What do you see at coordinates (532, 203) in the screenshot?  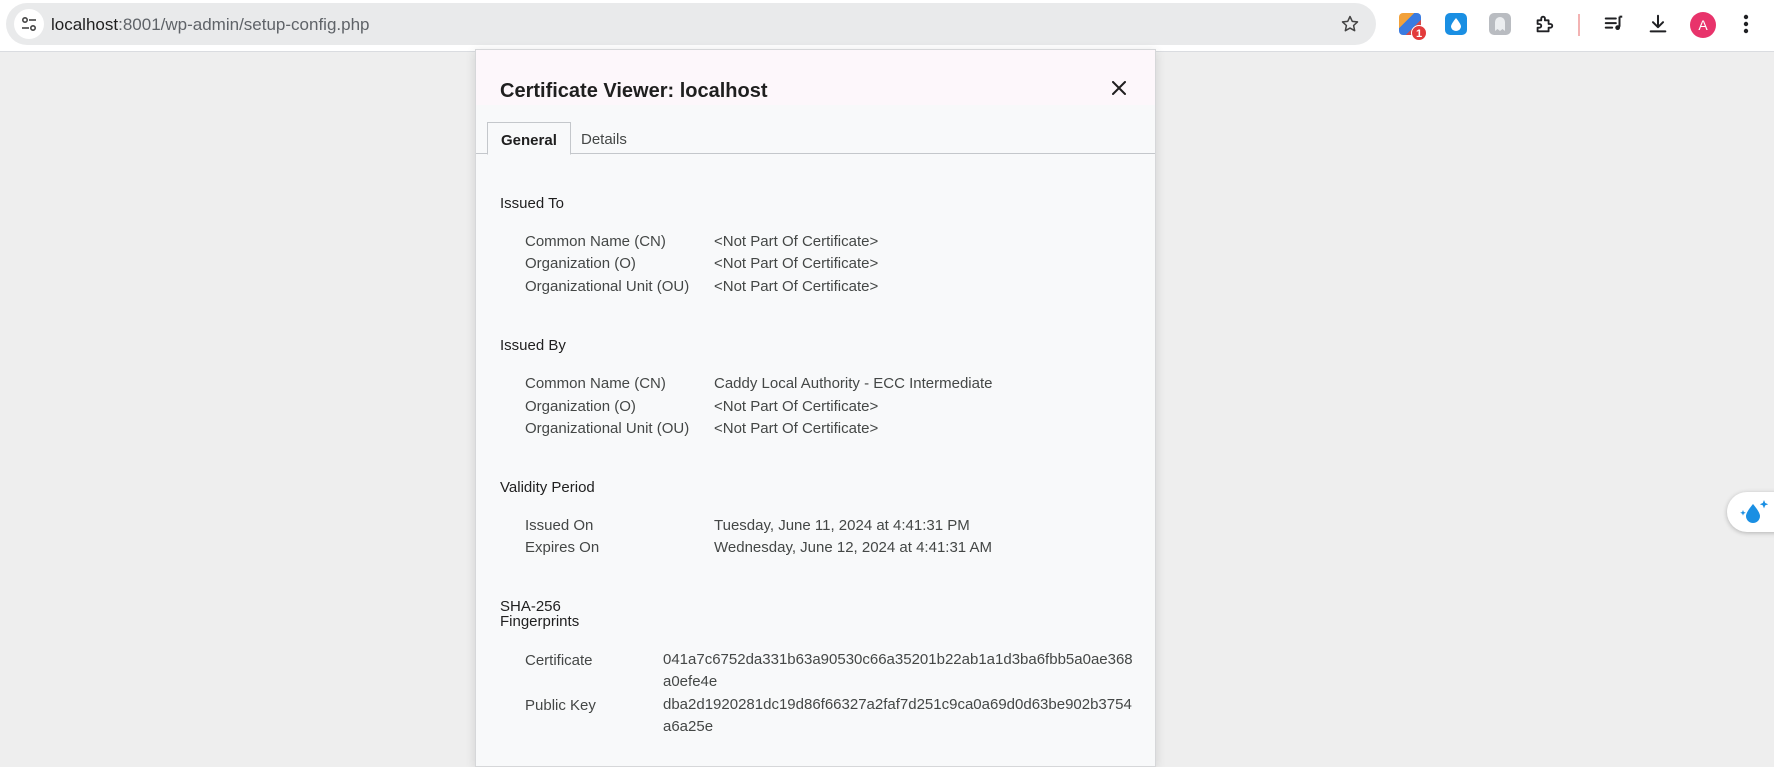 I see `issued-to-heading: Issued To` at bounding box center [532, 203].